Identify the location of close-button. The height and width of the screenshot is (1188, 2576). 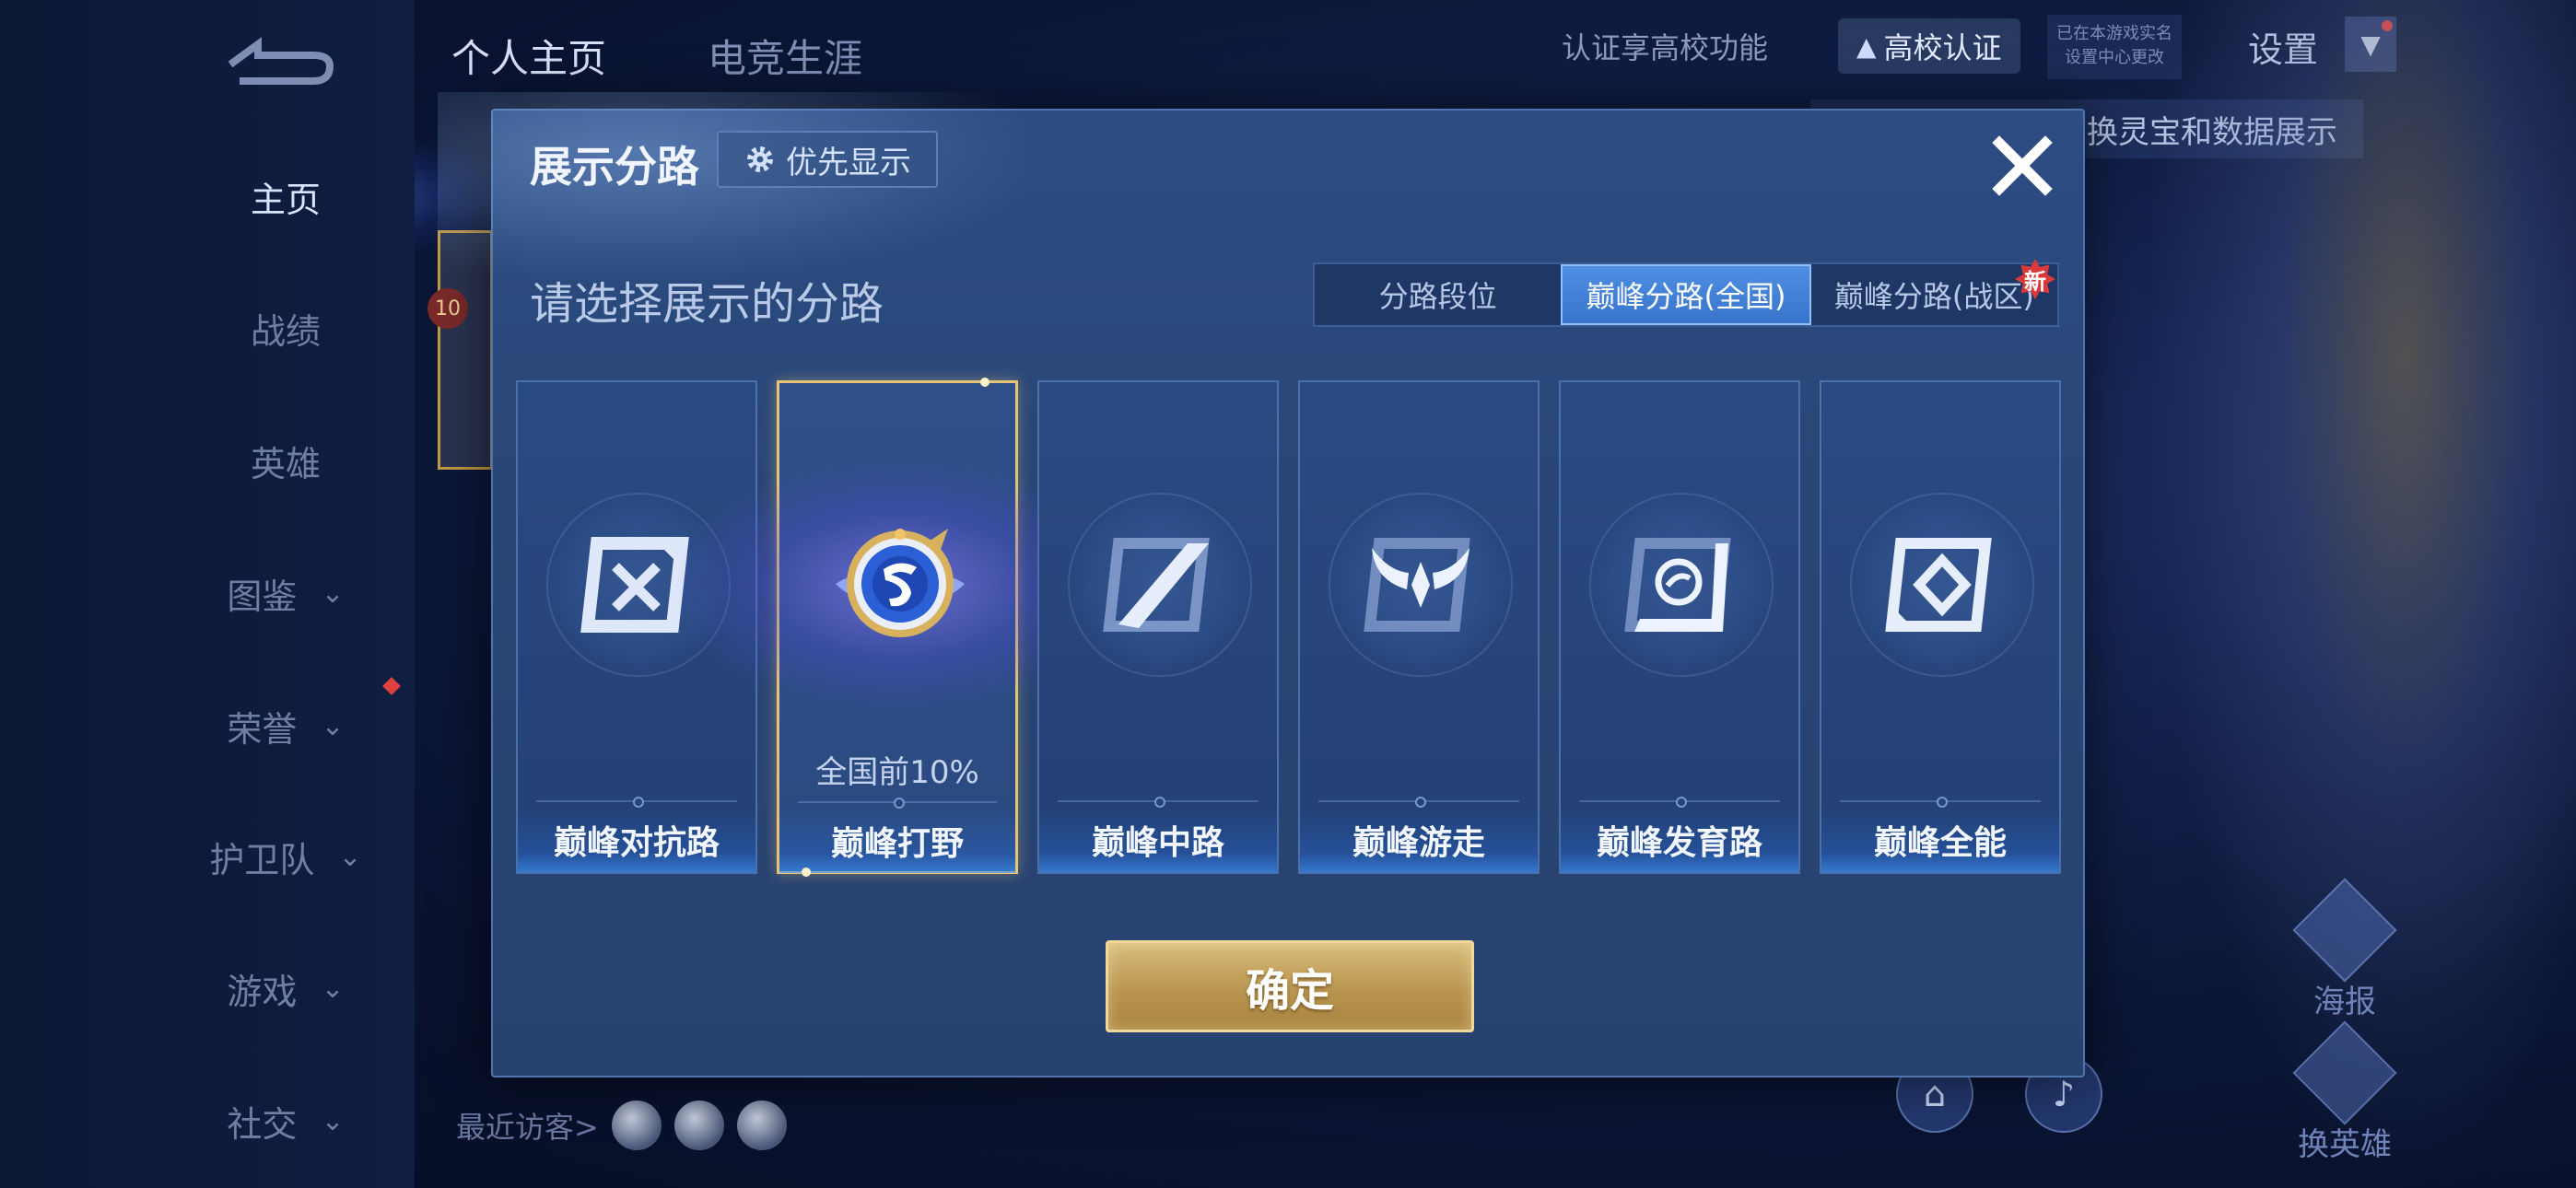
(2022, 166).